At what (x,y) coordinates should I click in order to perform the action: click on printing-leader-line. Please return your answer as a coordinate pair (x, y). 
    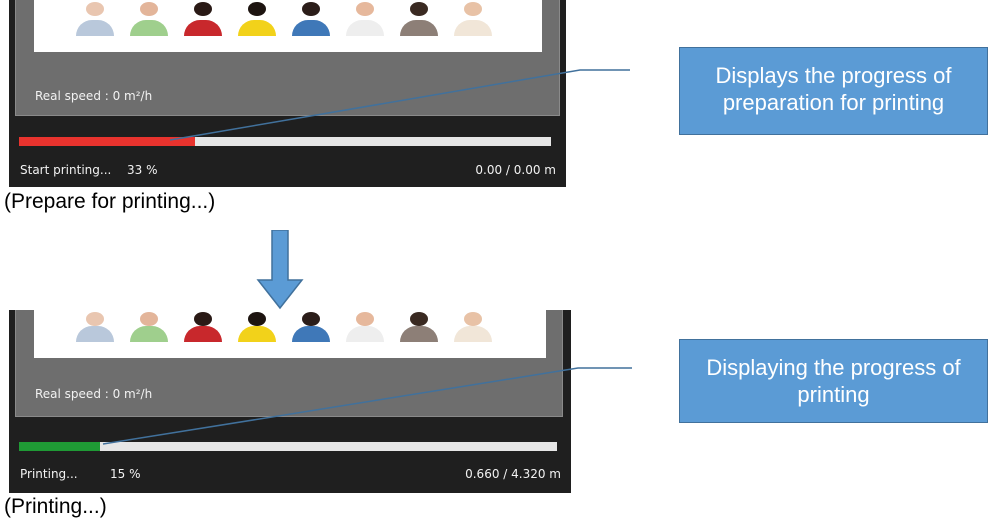
    Looking at the image, I should click on (367, 406).